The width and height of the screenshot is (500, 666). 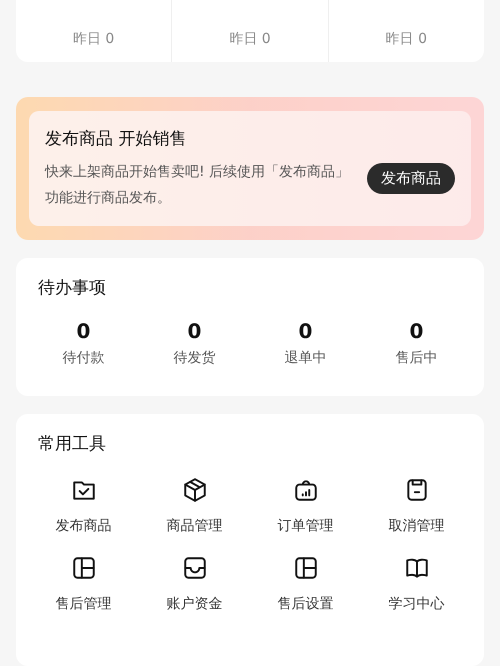 I want to click on todo-item: 0 售后中, so click(x=416, y=343).